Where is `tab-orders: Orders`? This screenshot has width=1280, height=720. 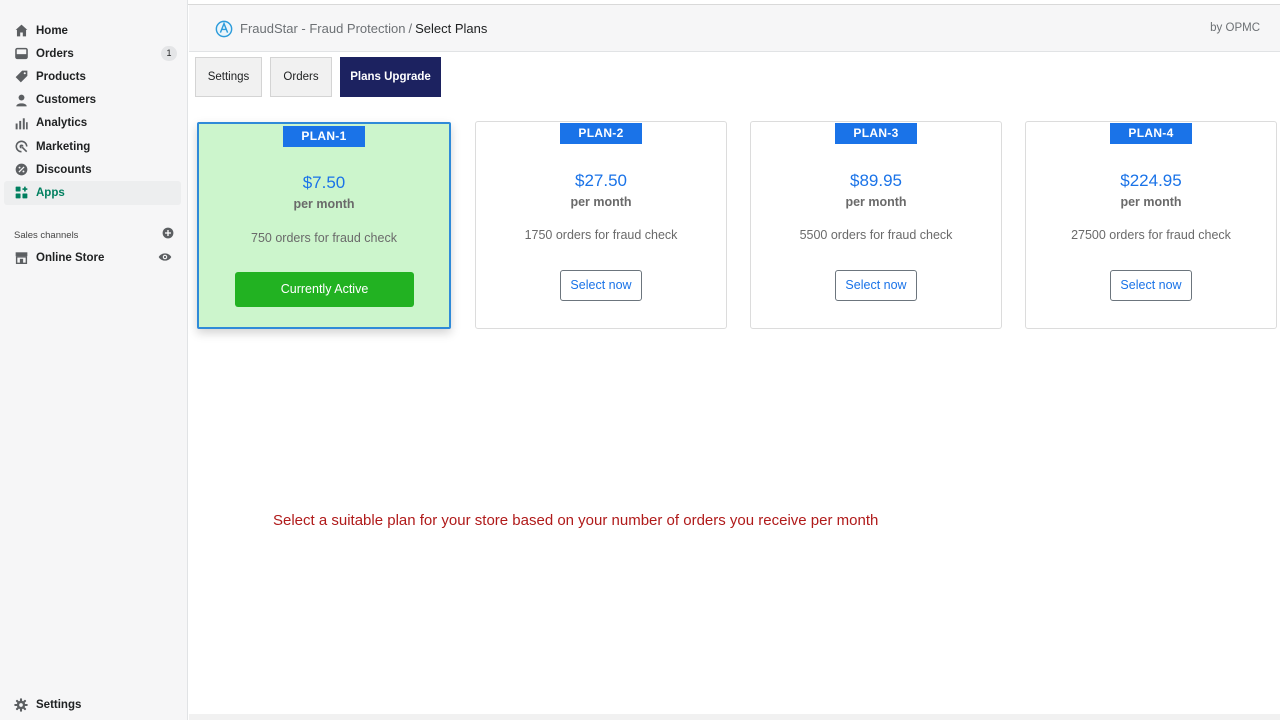 tab-orders: Orders is located at coordinates (301, 77).